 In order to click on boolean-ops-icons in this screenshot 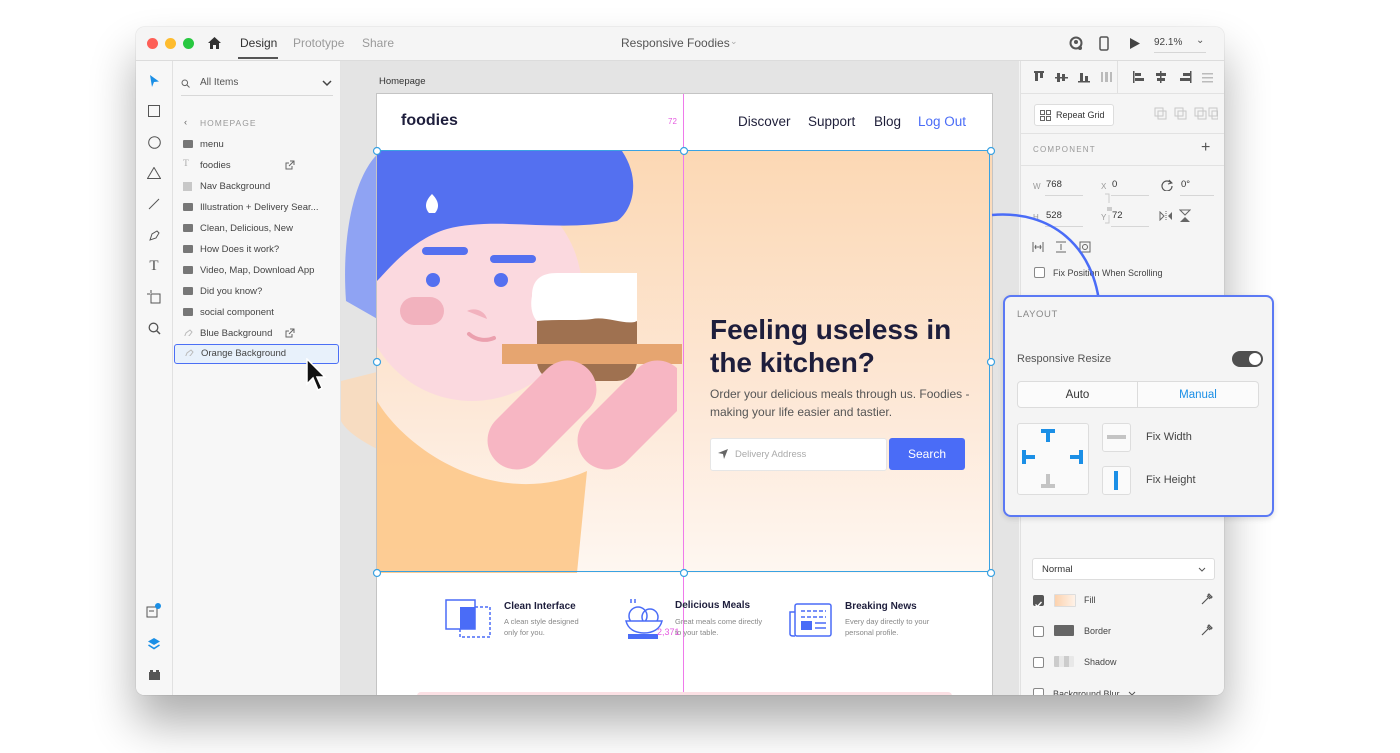, I will do `click(1186, 114)`.